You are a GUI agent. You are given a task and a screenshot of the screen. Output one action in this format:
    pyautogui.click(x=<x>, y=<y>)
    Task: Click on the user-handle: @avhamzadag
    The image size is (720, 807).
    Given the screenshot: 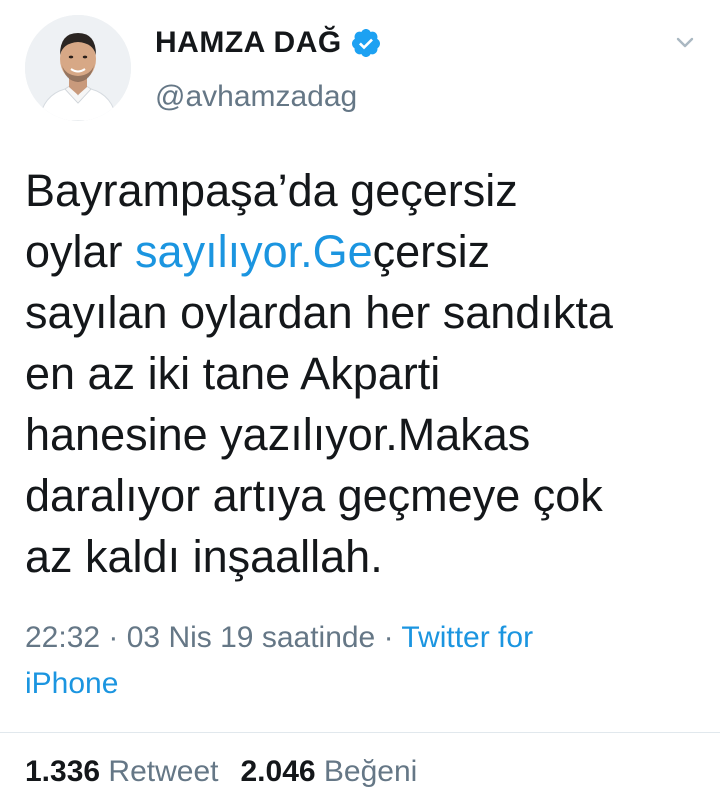 What is the action you would take?
    pyautogui.click(x=256, y=97)
    